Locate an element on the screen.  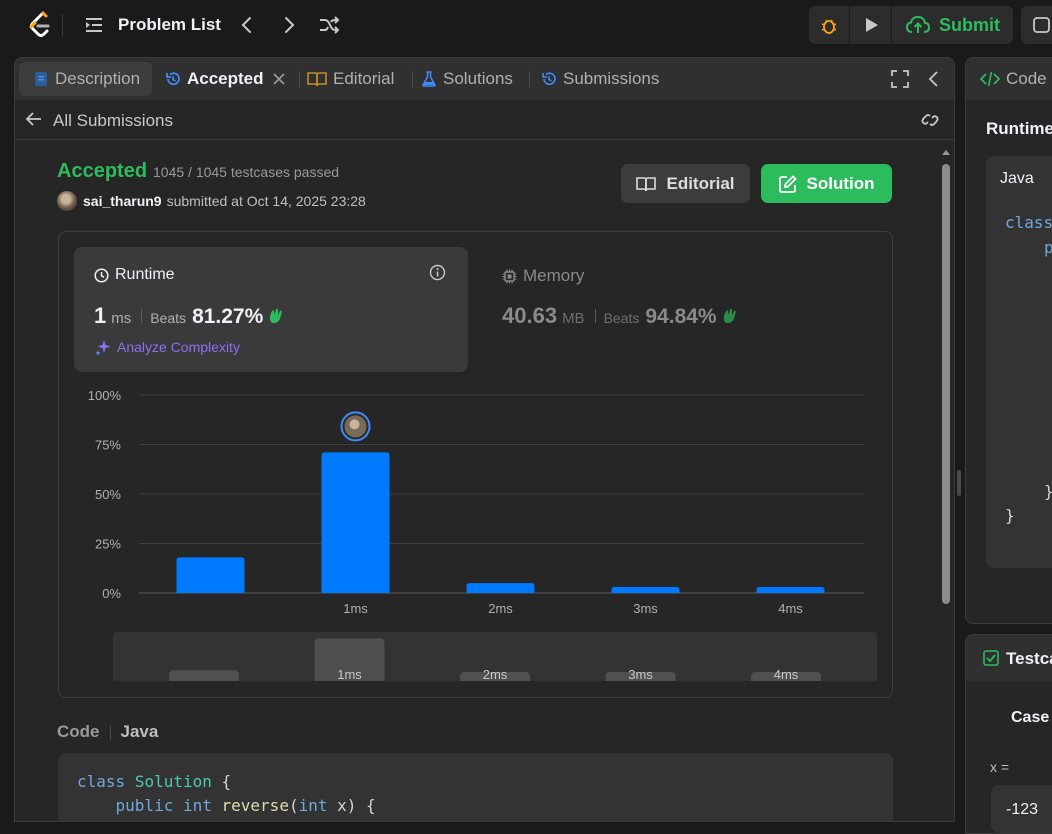
range-label: 1ms is located at coordinates (349, 674).